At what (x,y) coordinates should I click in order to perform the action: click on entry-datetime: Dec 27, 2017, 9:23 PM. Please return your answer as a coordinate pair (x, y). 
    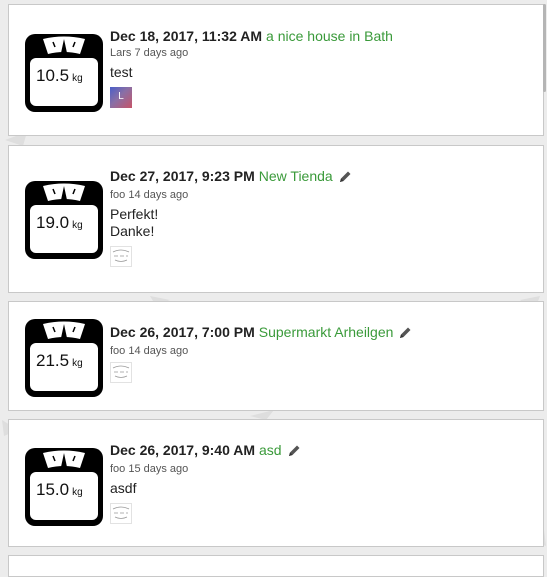
    Looking at the image, I should click on (182, 176).